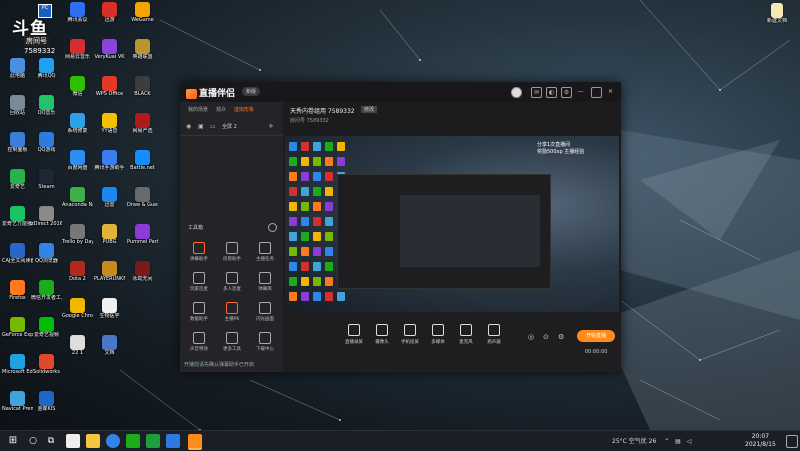  I want to click on desktop-icon: 百度网盘, so click(77, 167).